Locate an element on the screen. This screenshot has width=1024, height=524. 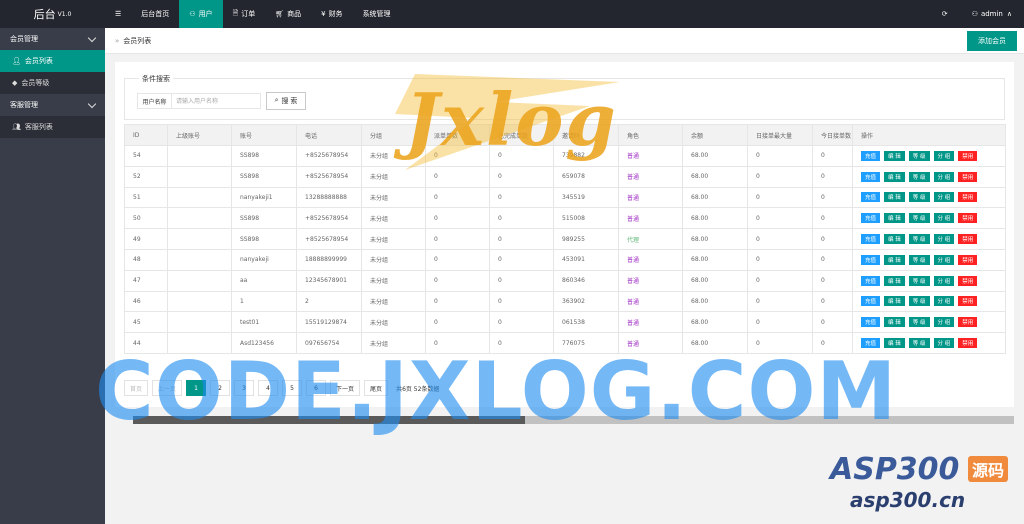
cell-phone: 18888899999 is located at coordinates (329, 259).